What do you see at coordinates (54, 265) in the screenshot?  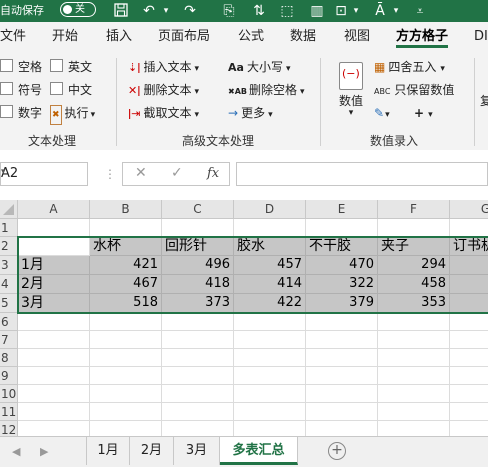 I see `month-cell: 1月` at bounding box center [54, 265].